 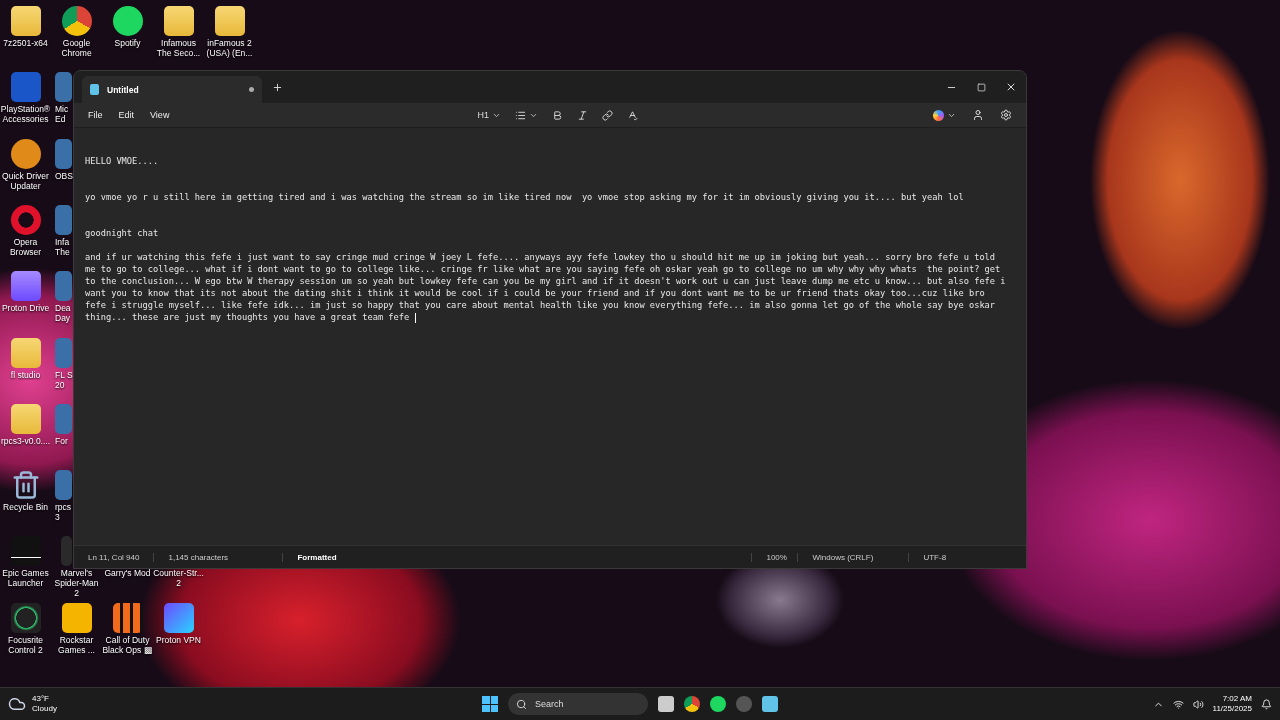 I want to click on speaker-icon, so click(x=1198, y=704).